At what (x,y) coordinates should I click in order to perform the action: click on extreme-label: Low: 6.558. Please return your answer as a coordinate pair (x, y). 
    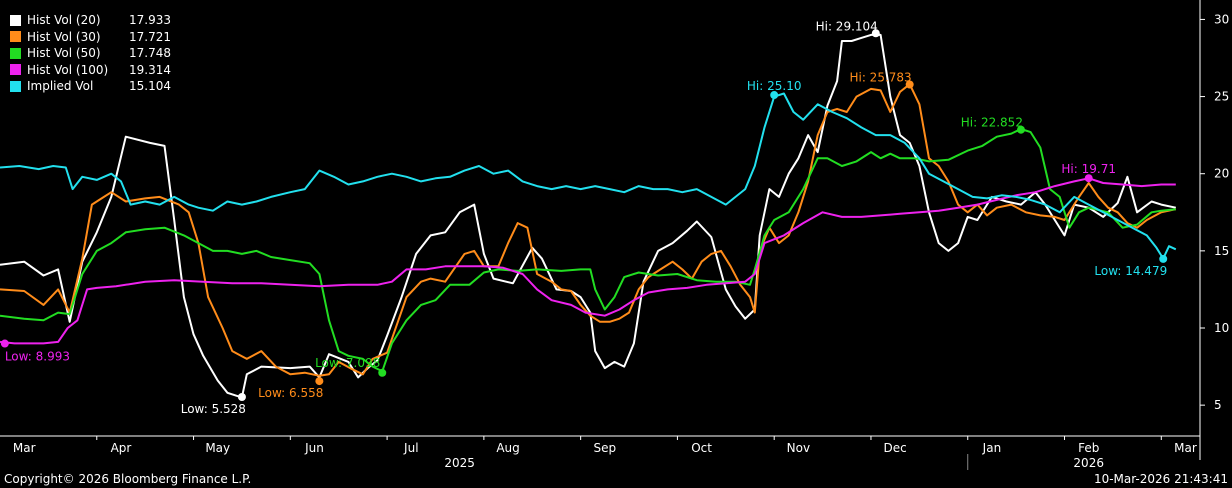
    Looking at the image, I should click on (290, 393).